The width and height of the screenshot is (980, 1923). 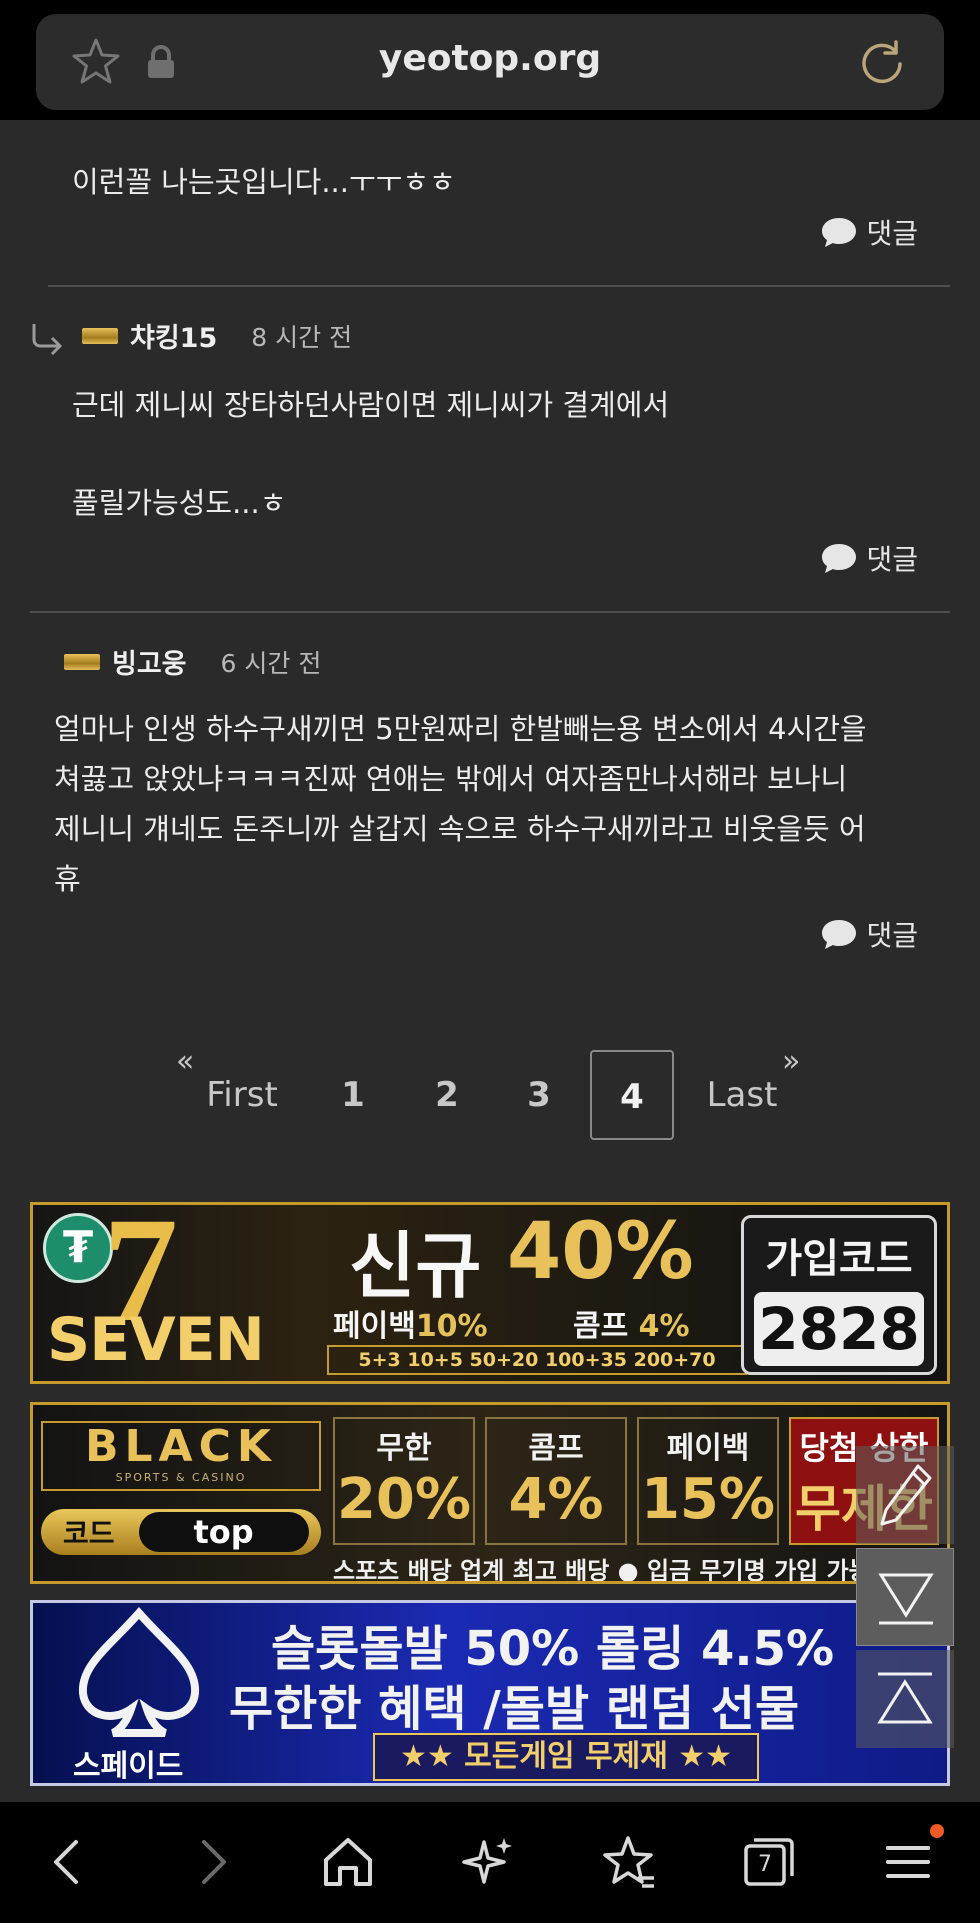 What do you see at coordinates (374, 1326) in the screenshot?
I see `ad1-payback-label: 페이백` at bounding box center [374, 1326].